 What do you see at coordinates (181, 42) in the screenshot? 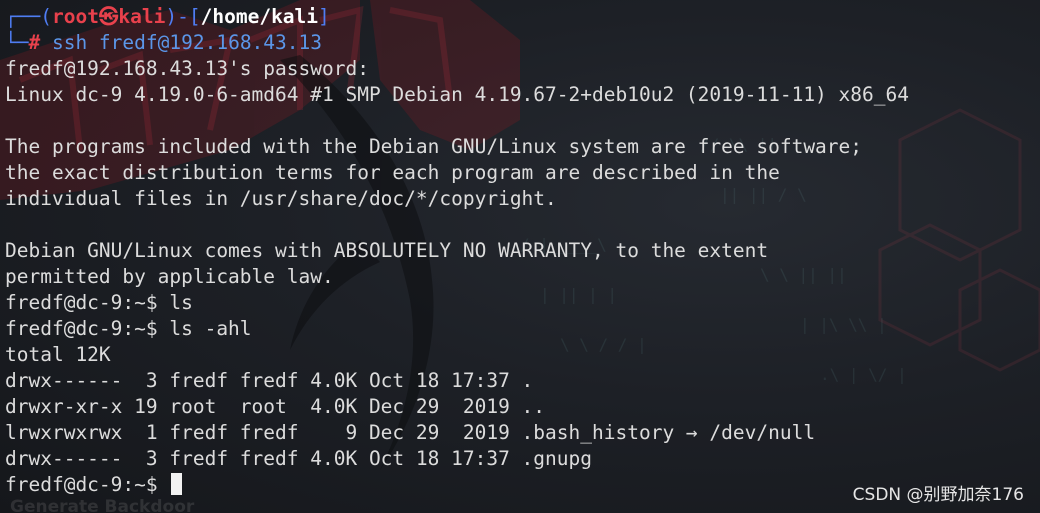
I see `prompt-command: ssh fredf@192.168.43.13` at bounding box center [181, 42].